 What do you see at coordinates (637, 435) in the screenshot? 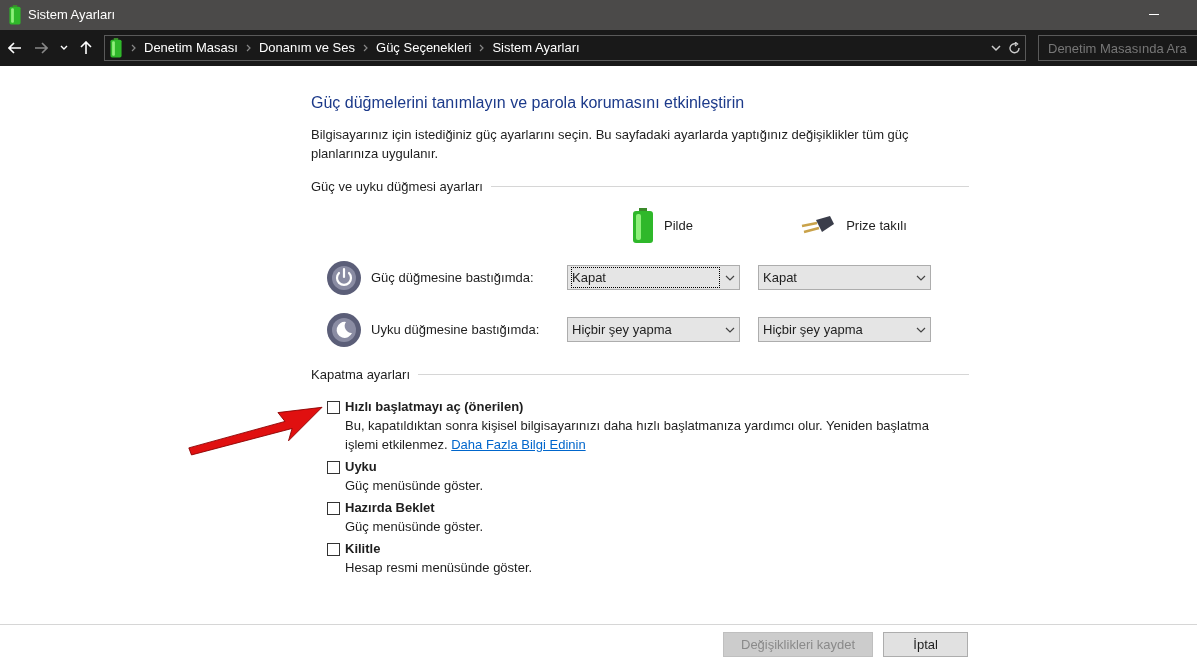
I see `option-description: Bu, kapatıldıktan sonra kişisel bilgisayarınızı daha hızlı başlatmanıza yardımcı olur. Yeniden başlatma işlemi etkilenmez. Daha Fazla Bilgi Edinin` at bounding box center [637, 435].